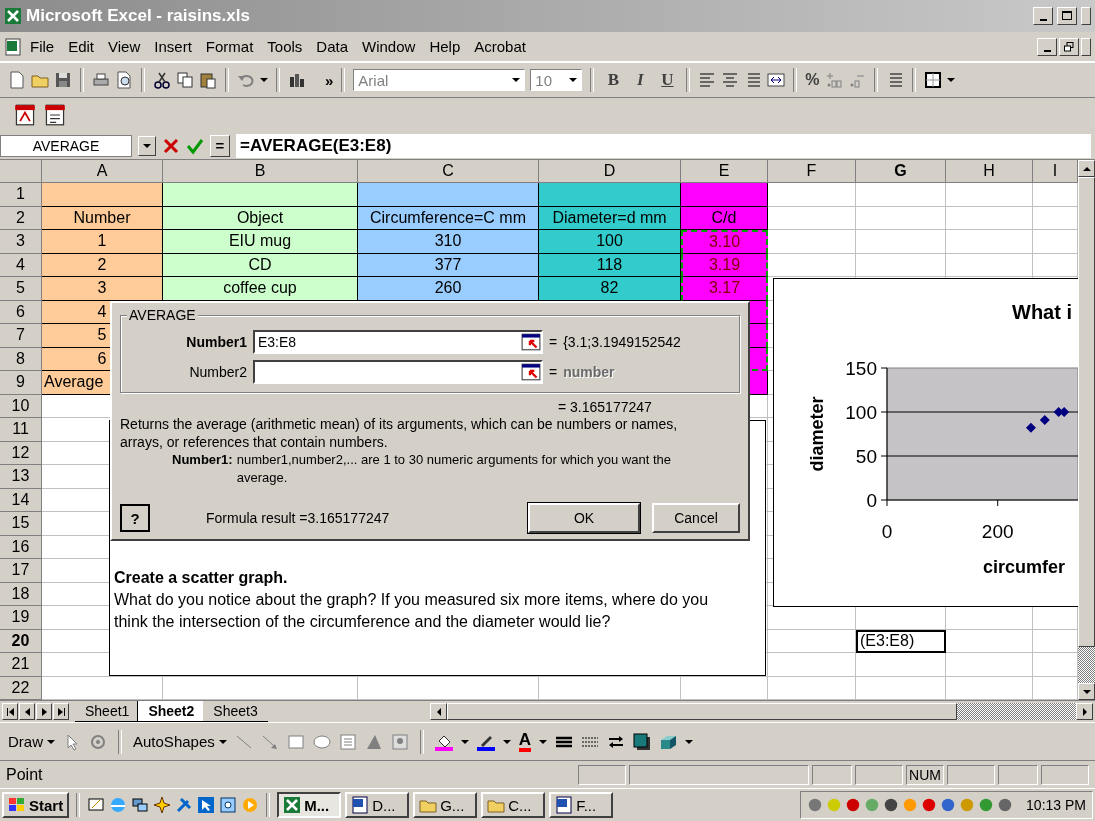 The image size is (1095, 821). Describe the element at coordinates (17, 80) in the screenshot. I see `new-file-icon` at that location.